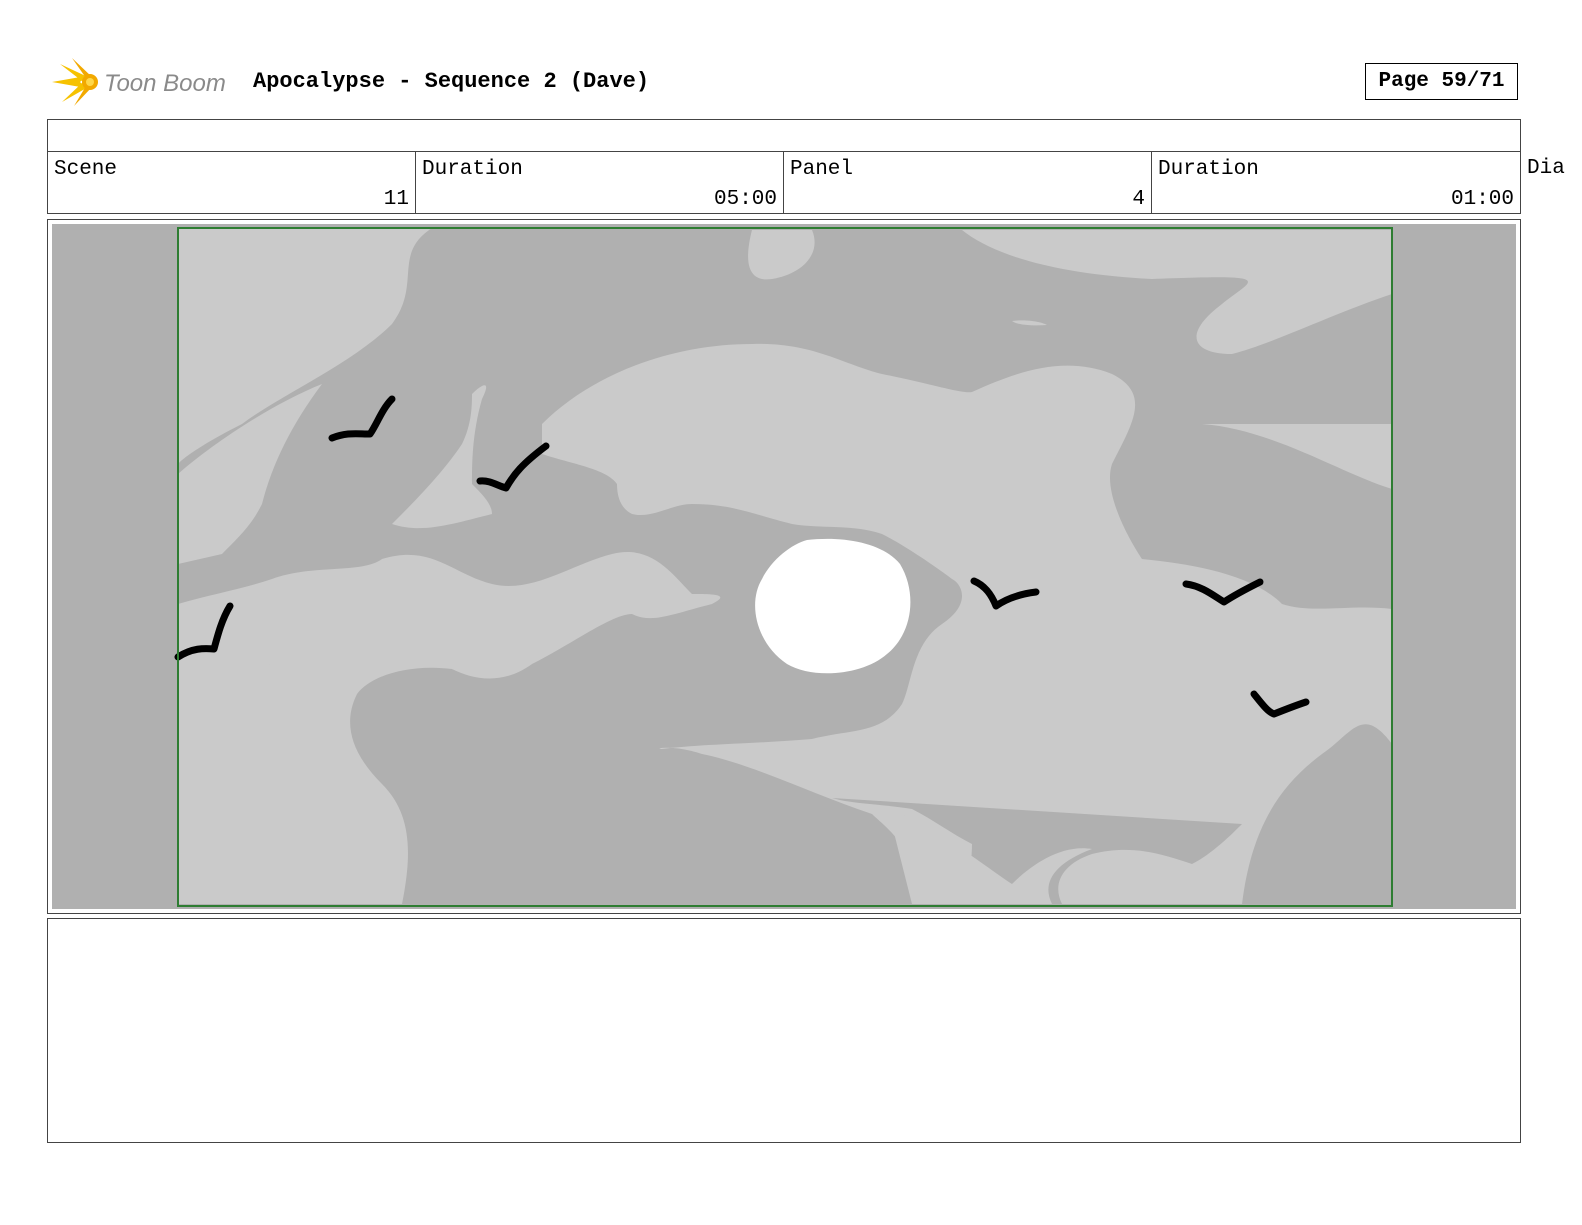 This screenshot has height=1225, width=1582. What do you see at coordinates (451, 81) in the screenshot?
I see `document-title: Apocalypse - Sequence 2 (Dave)` at bounding box center [451, 81].